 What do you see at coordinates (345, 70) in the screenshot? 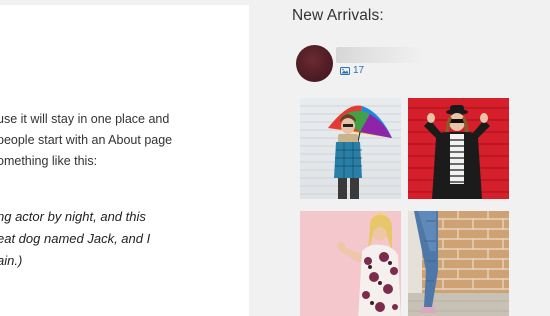
I see `image-icon` at bounding box center [345, 70].